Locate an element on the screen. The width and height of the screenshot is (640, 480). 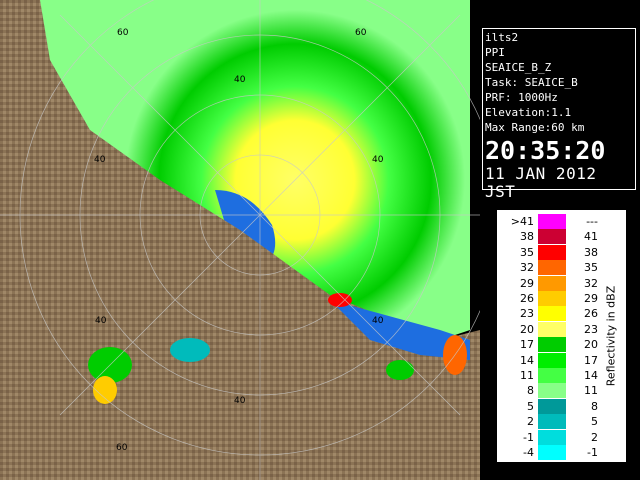
task-name: Task: SEAICE_B is located at coordinates (531, 82).